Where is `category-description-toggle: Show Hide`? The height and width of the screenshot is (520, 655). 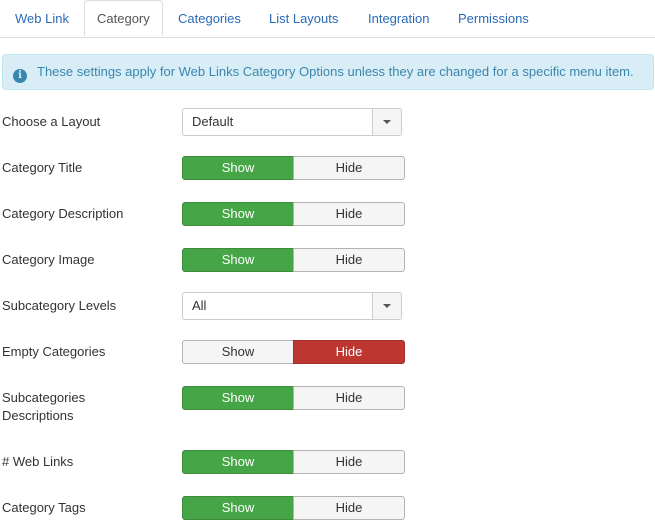 category-description-toggle: Show Hide is located at coordinates (293, 214).